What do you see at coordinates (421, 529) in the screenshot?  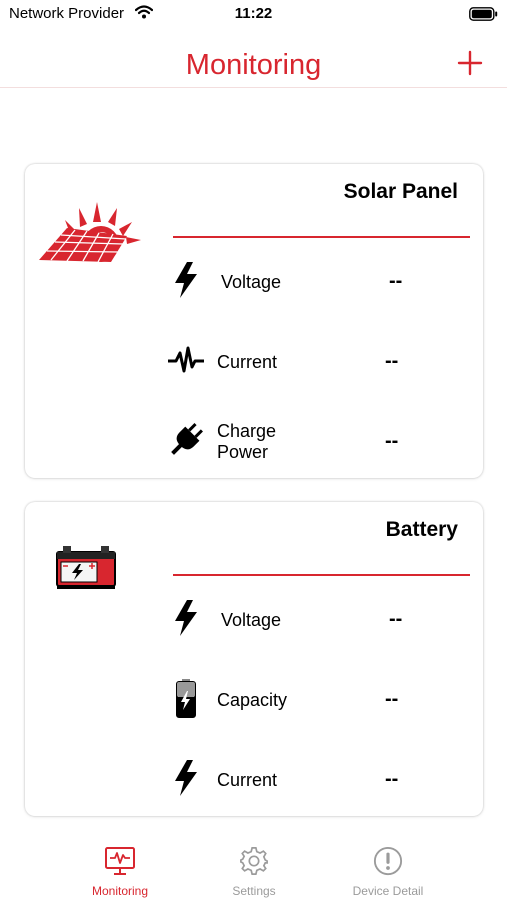 I see `card-title: Battery` at bounding box center [421, 529].